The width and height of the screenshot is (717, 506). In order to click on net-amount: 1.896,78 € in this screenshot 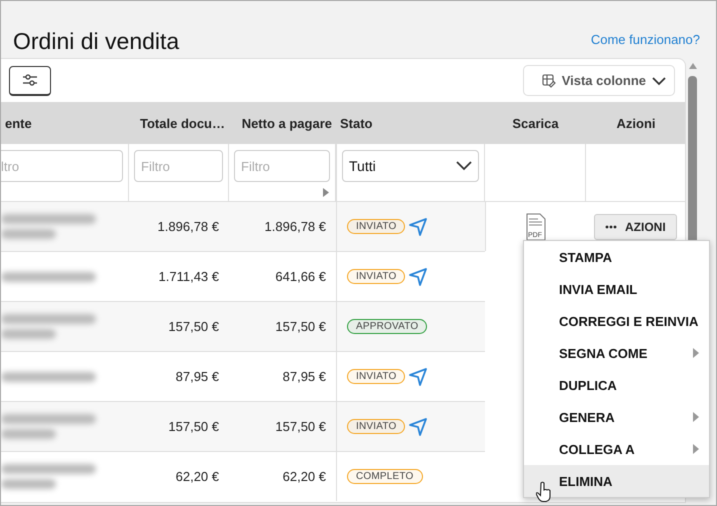, I will do `click(295, 226)`.